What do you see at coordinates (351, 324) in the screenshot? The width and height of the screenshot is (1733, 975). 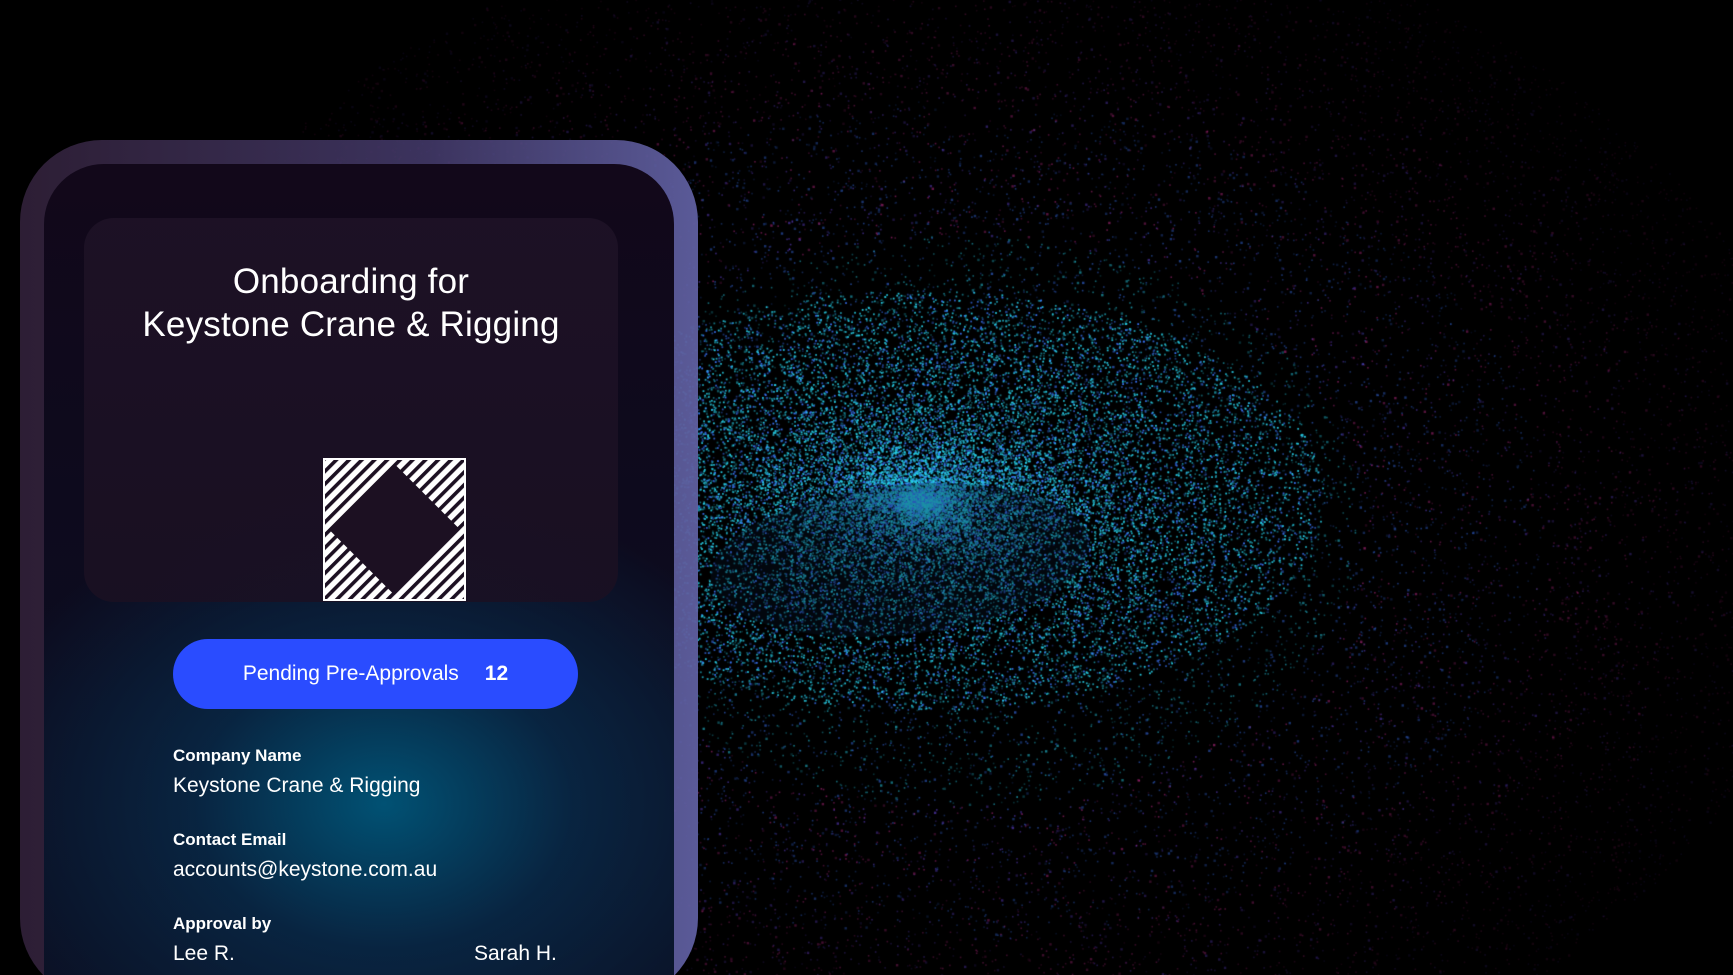 I see `title-line-2: Keystone Crane & Rigging` at bounding box center [351, 324].